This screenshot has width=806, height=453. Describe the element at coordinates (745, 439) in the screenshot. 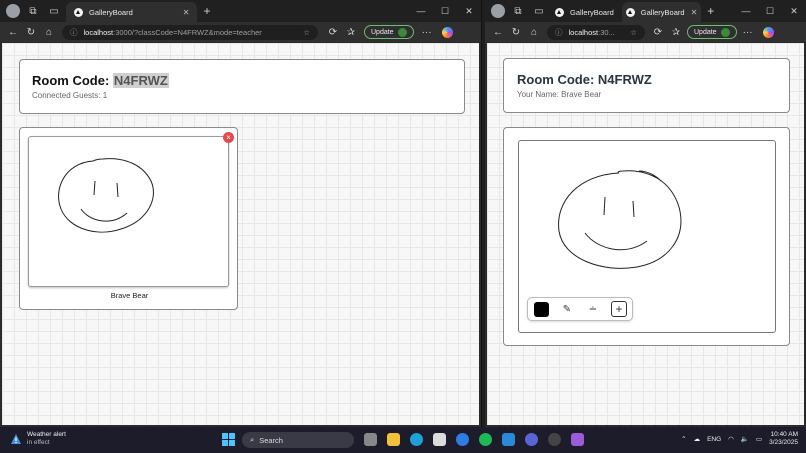

I see `volume-icon: 🔈` at that location.